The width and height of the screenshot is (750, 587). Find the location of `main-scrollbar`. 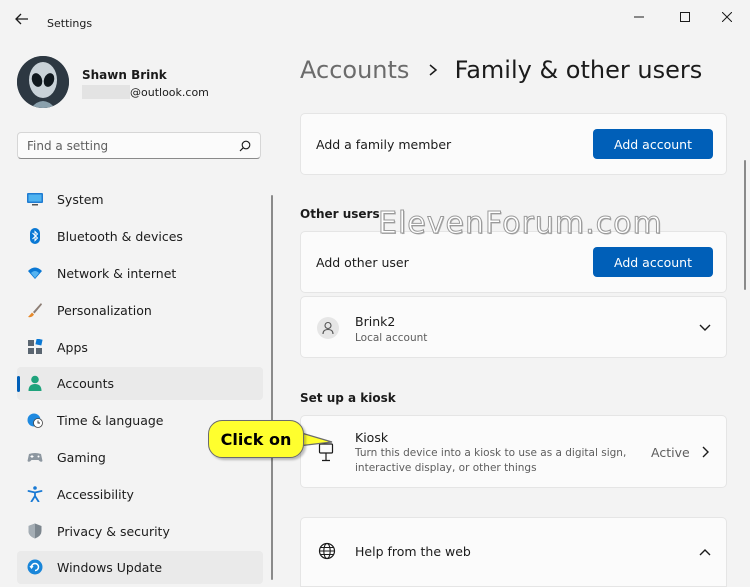

main-scrollbar is located at coordinates (745, 225).